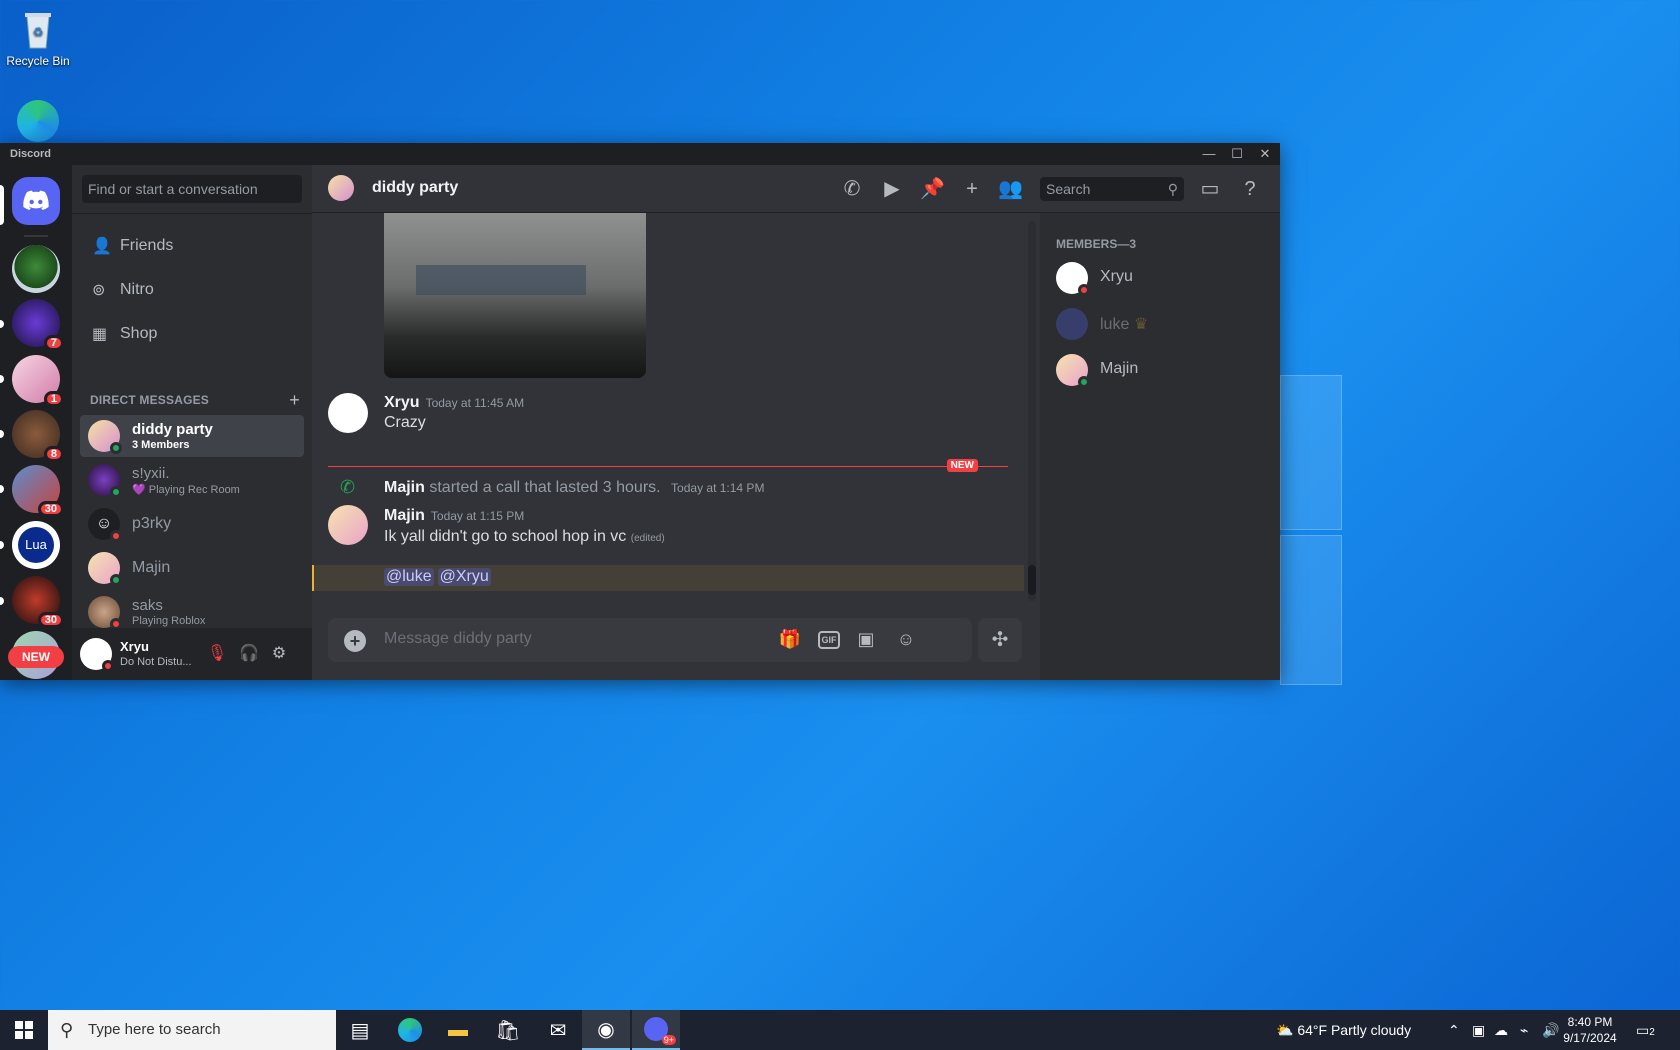 The width and height of the screenshot is (1680, 1050). I want to click on clock-date: 9/17/2024, so click(1590, 1038).